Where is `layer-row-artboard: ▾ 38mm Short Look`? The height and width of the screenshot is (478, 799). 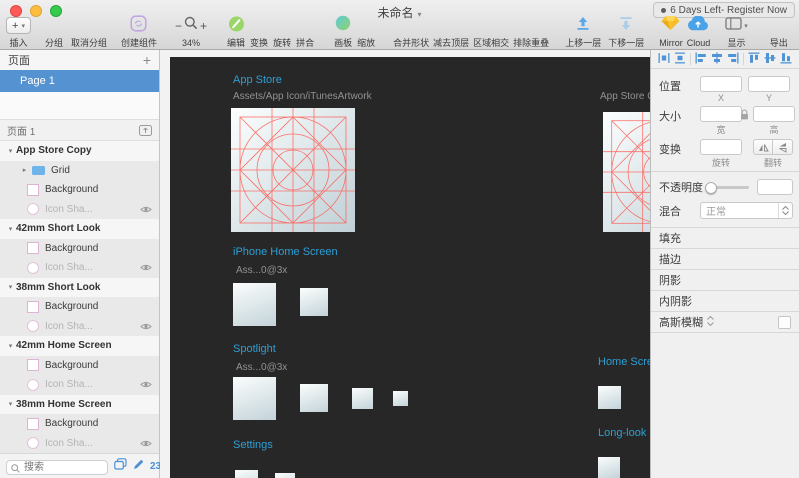
layer-row-artboard: ▾ 38mm Short Look is located at coordinates (79, 288).